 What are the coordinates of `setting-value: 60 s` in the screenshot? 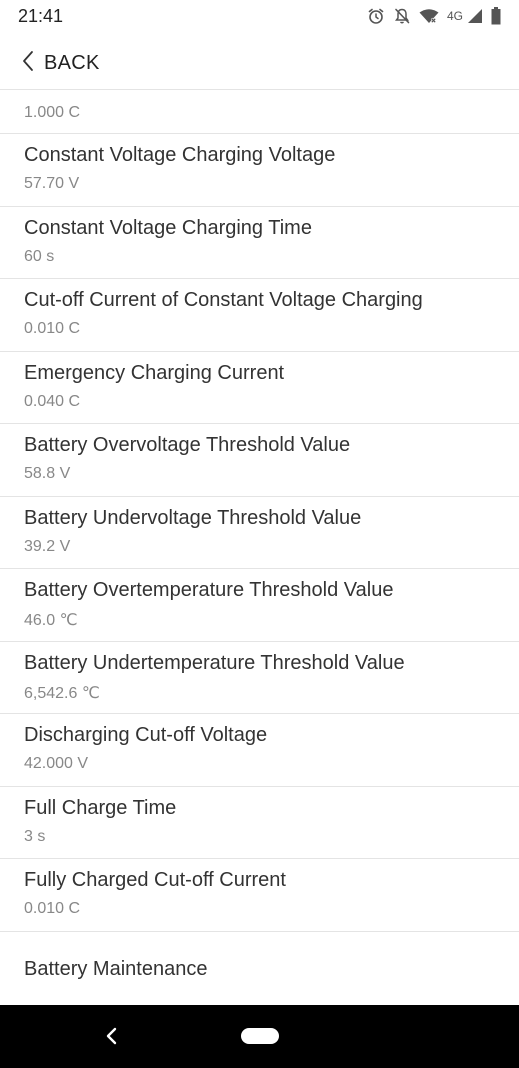 It's located at (39, 256).